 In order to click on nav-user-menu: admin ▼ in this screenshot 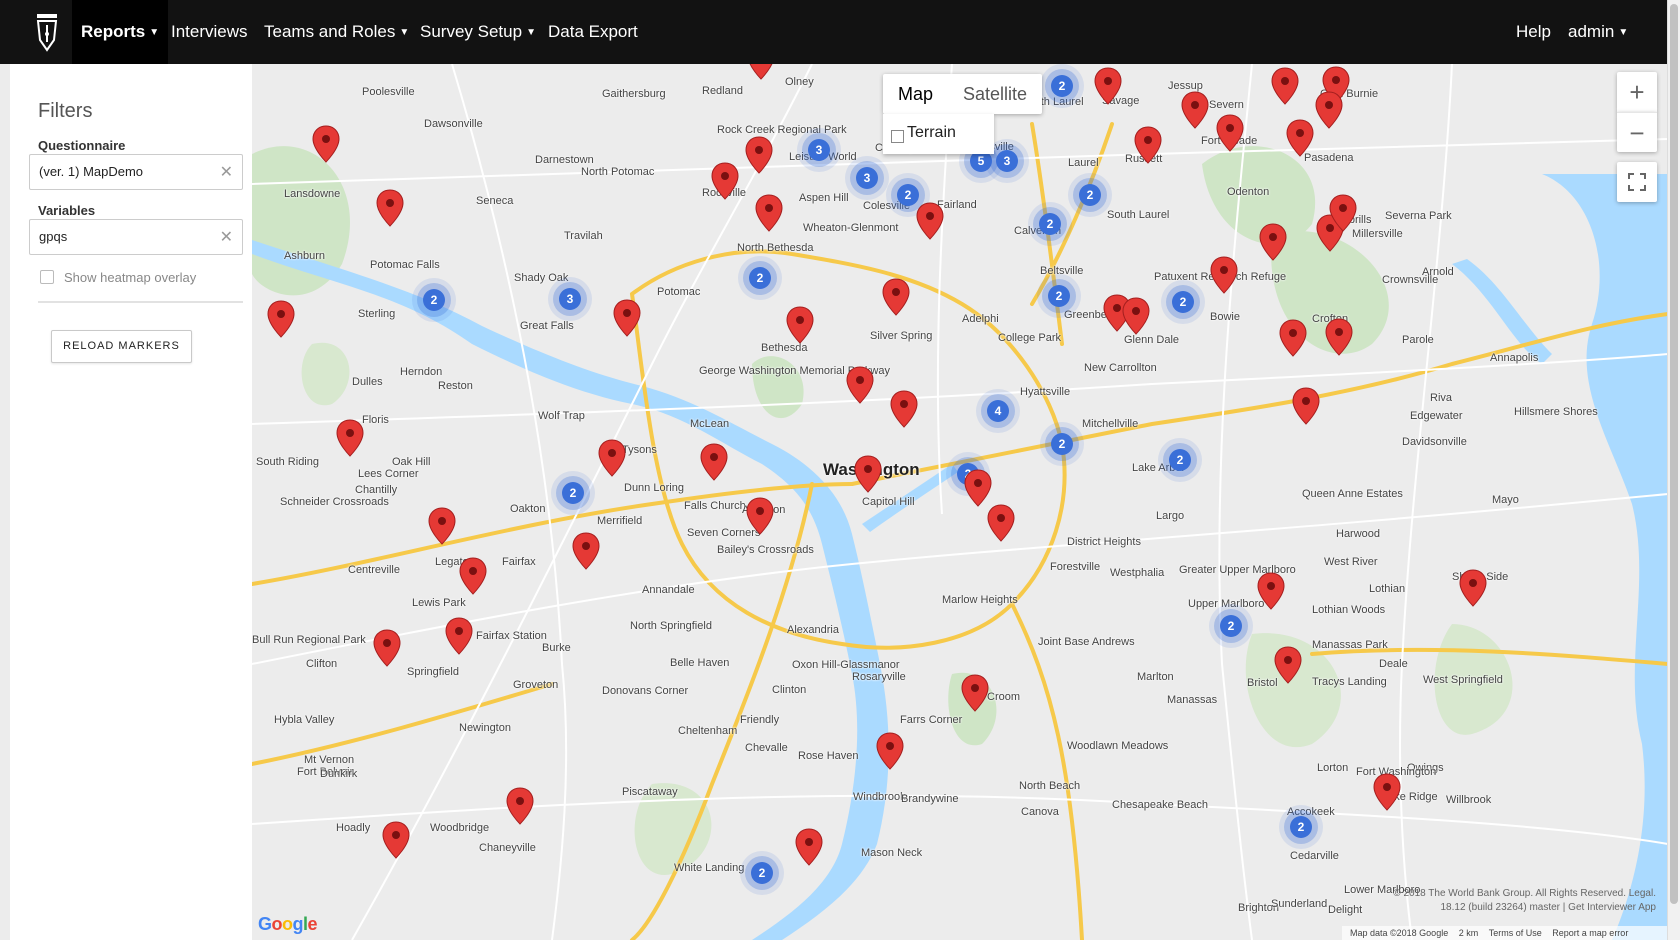, I will do `click(1598, 32)`.